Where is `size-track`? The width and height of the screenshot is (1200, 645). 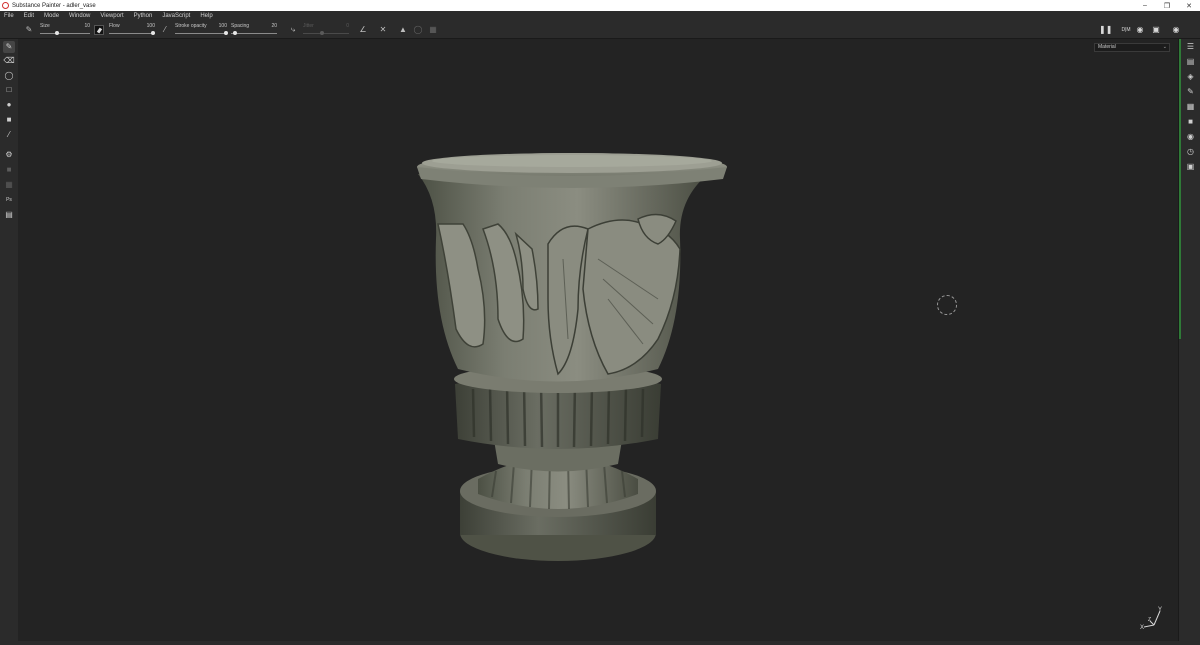 size-track is located at coordinates (65, 33).